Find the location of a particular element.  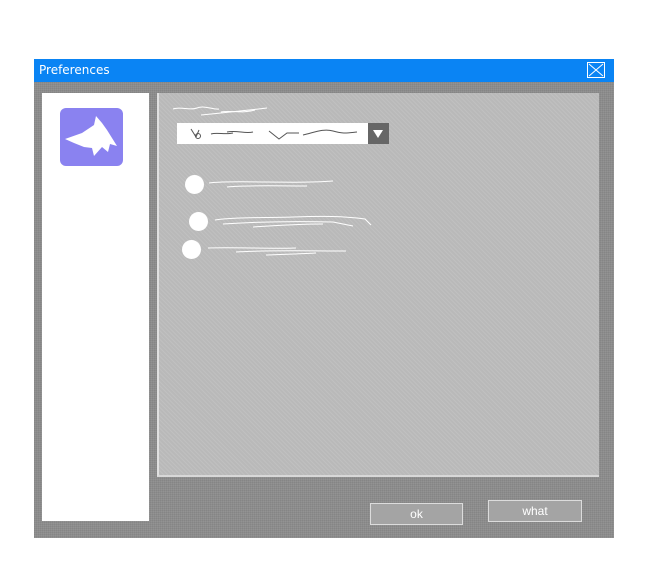

mode-dropdown is located at coordinates (283, 133).